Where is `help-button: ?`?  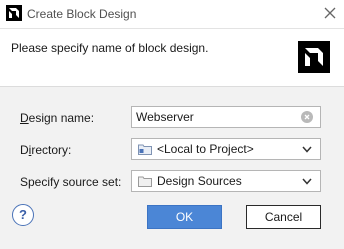
help-button: ? is located at coordinates (23, 215).